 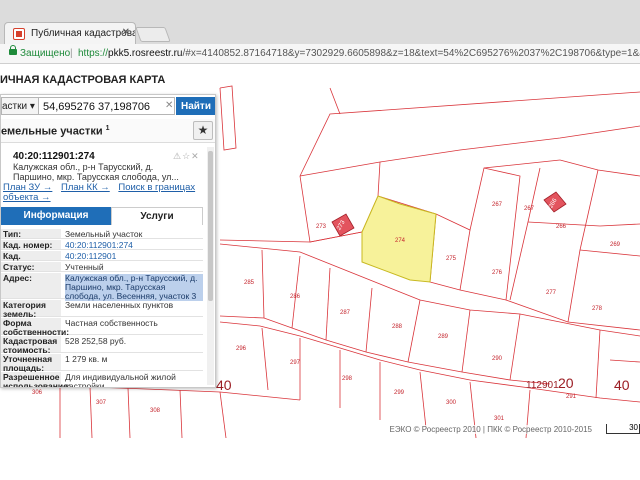 I want to click on parcel-label-287: 287, so click(x=345, y=313).